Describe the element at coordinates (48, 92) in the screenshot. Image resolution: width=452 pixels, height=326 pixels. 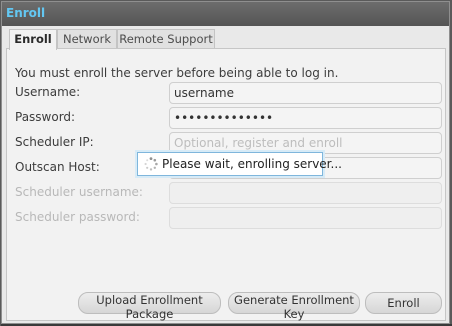
I see `username-label: Username:` at that location.